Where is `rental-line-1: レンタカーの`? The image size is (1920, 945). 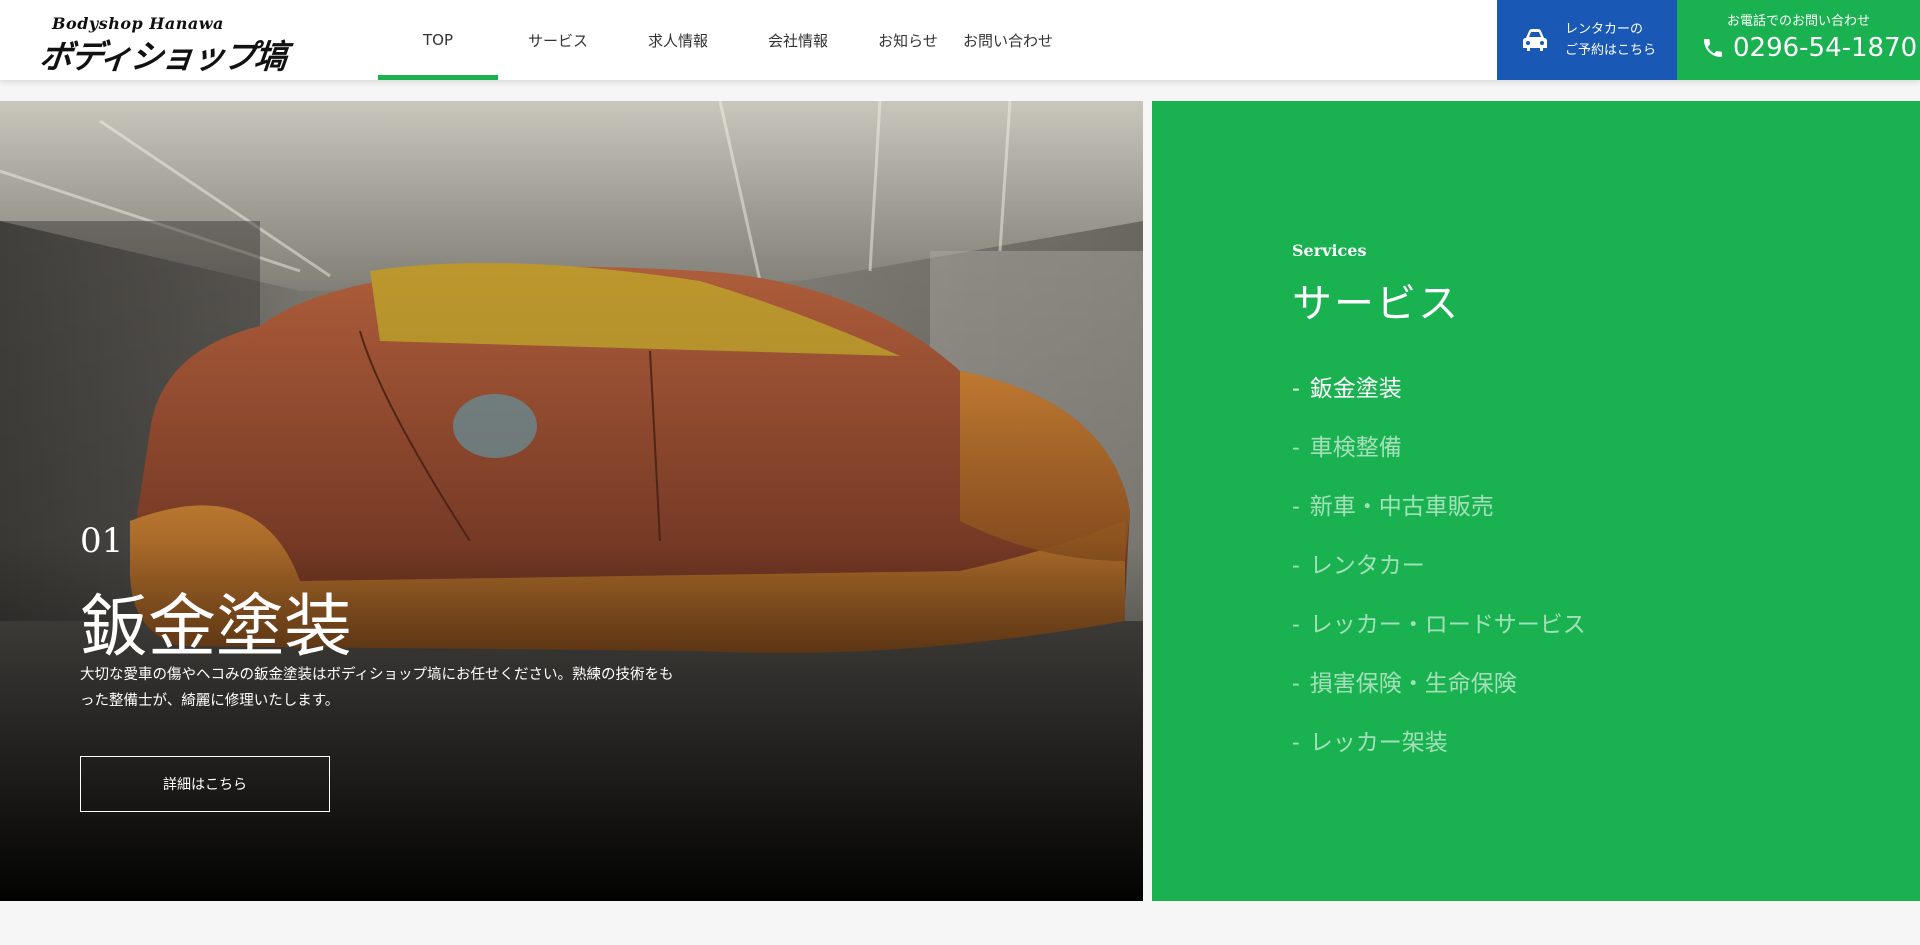 rental-line-1: レンタカーの is located at coordinates (1604, 29).